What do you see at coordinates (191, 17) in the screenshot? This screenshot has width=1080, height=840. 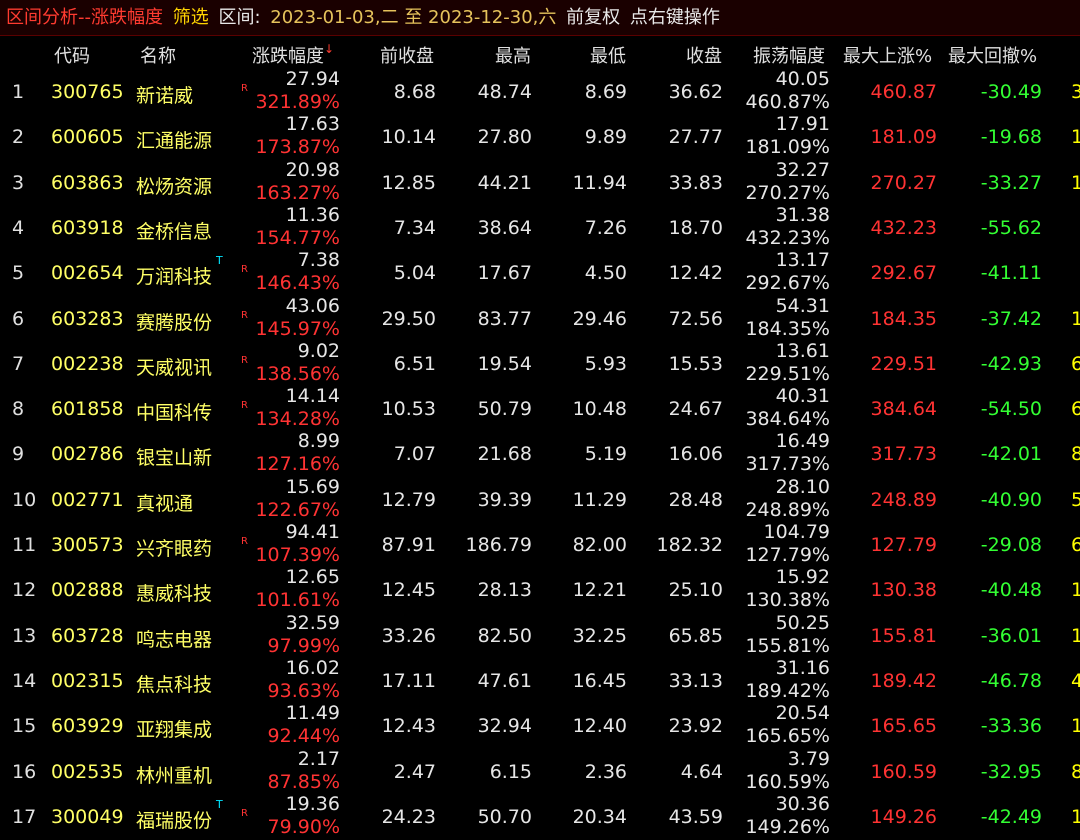 I see `filter-button: 筛选` at bounding box center [191, 17].